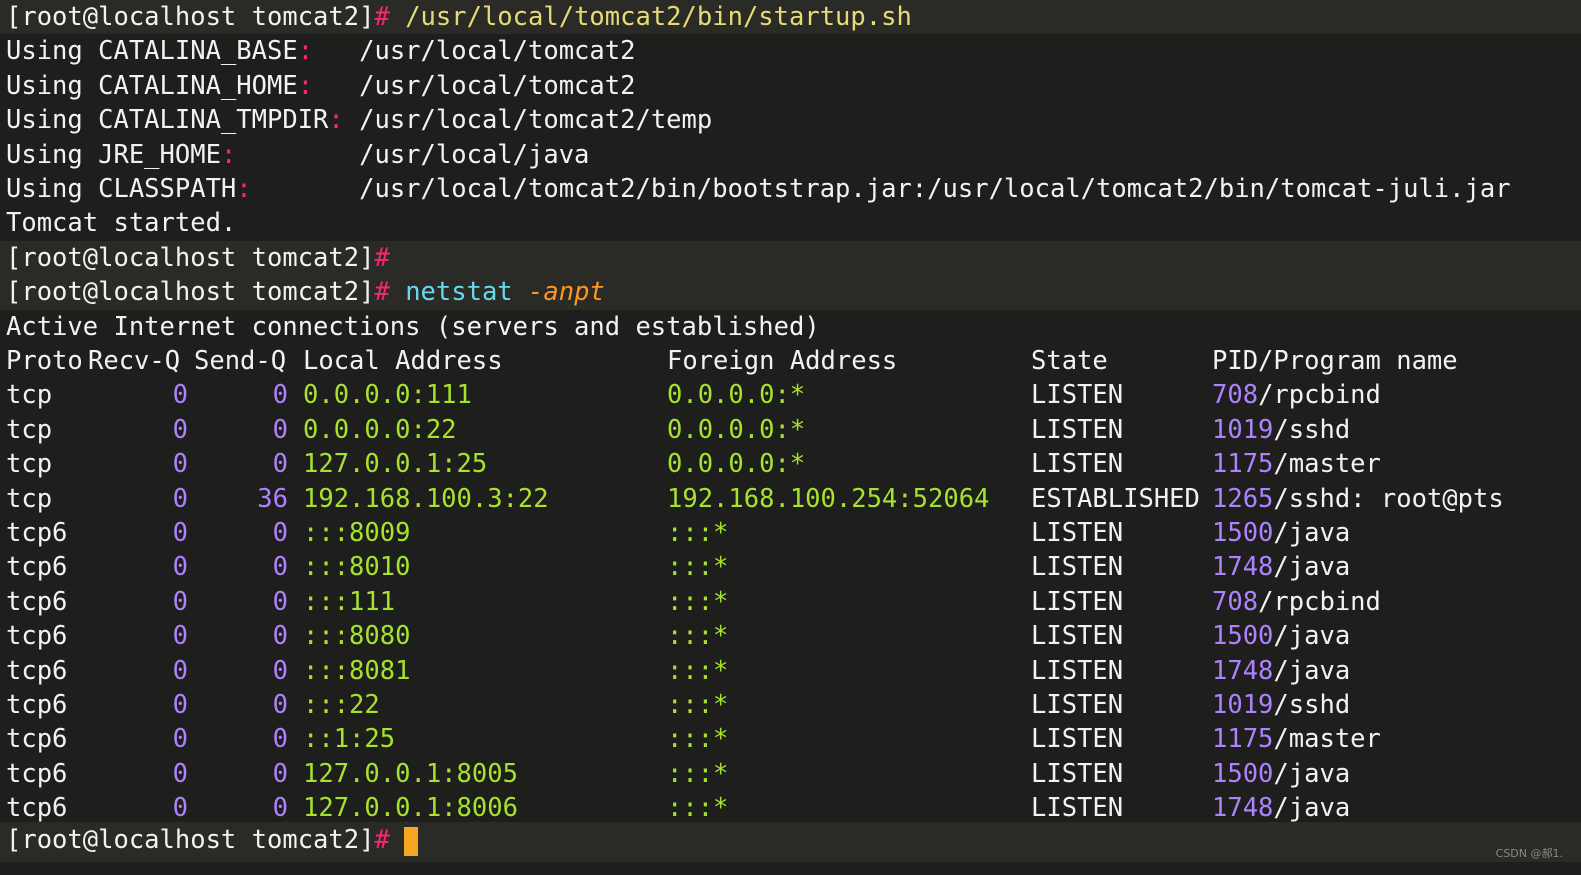 This screenshot has width=1581, height=875. What do you see at coordinates (790, 774) in the screenshot?
I see `table-row: tcp6 0 0 127.0.0.1:8005:::* LISTEN 1500/java` at bounding box center [790, 774].